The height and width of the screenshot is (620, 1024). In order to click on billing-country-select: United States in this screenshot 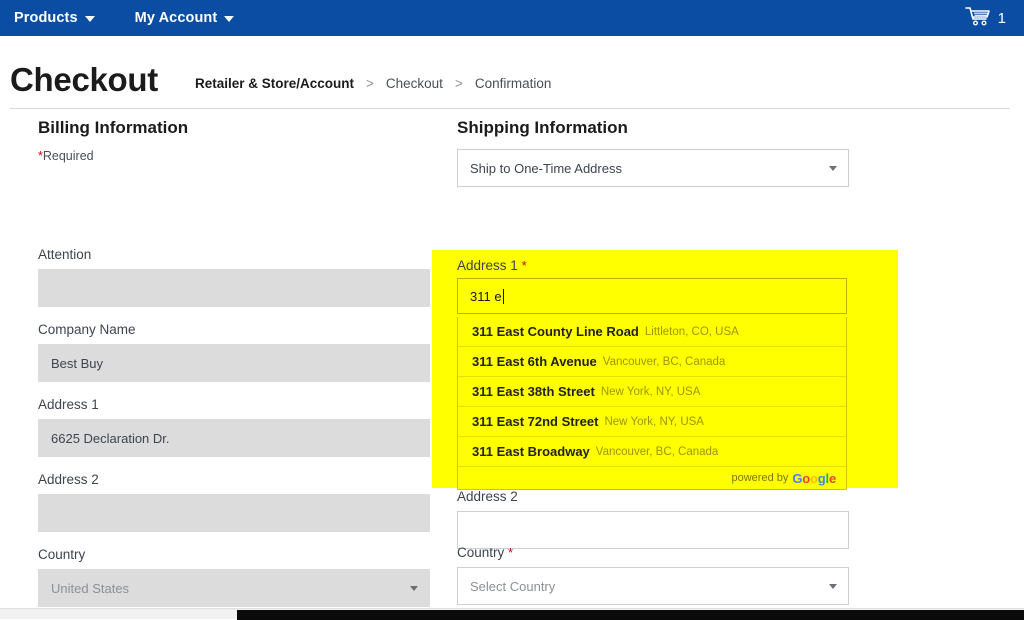, I will do `click(234, 588)`.